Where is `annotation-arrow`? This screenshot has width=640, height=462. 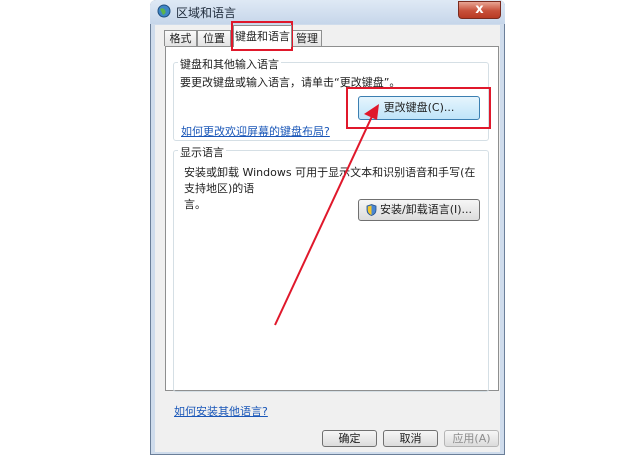
annotation-arrow is located at coordinates (326, 215).